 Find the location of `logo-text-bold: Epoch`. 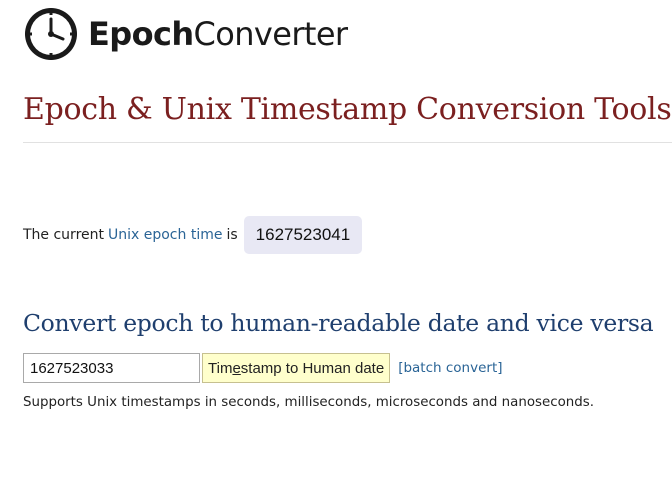

logo-text-bold: Epoch is located at coordinates (141, 34).